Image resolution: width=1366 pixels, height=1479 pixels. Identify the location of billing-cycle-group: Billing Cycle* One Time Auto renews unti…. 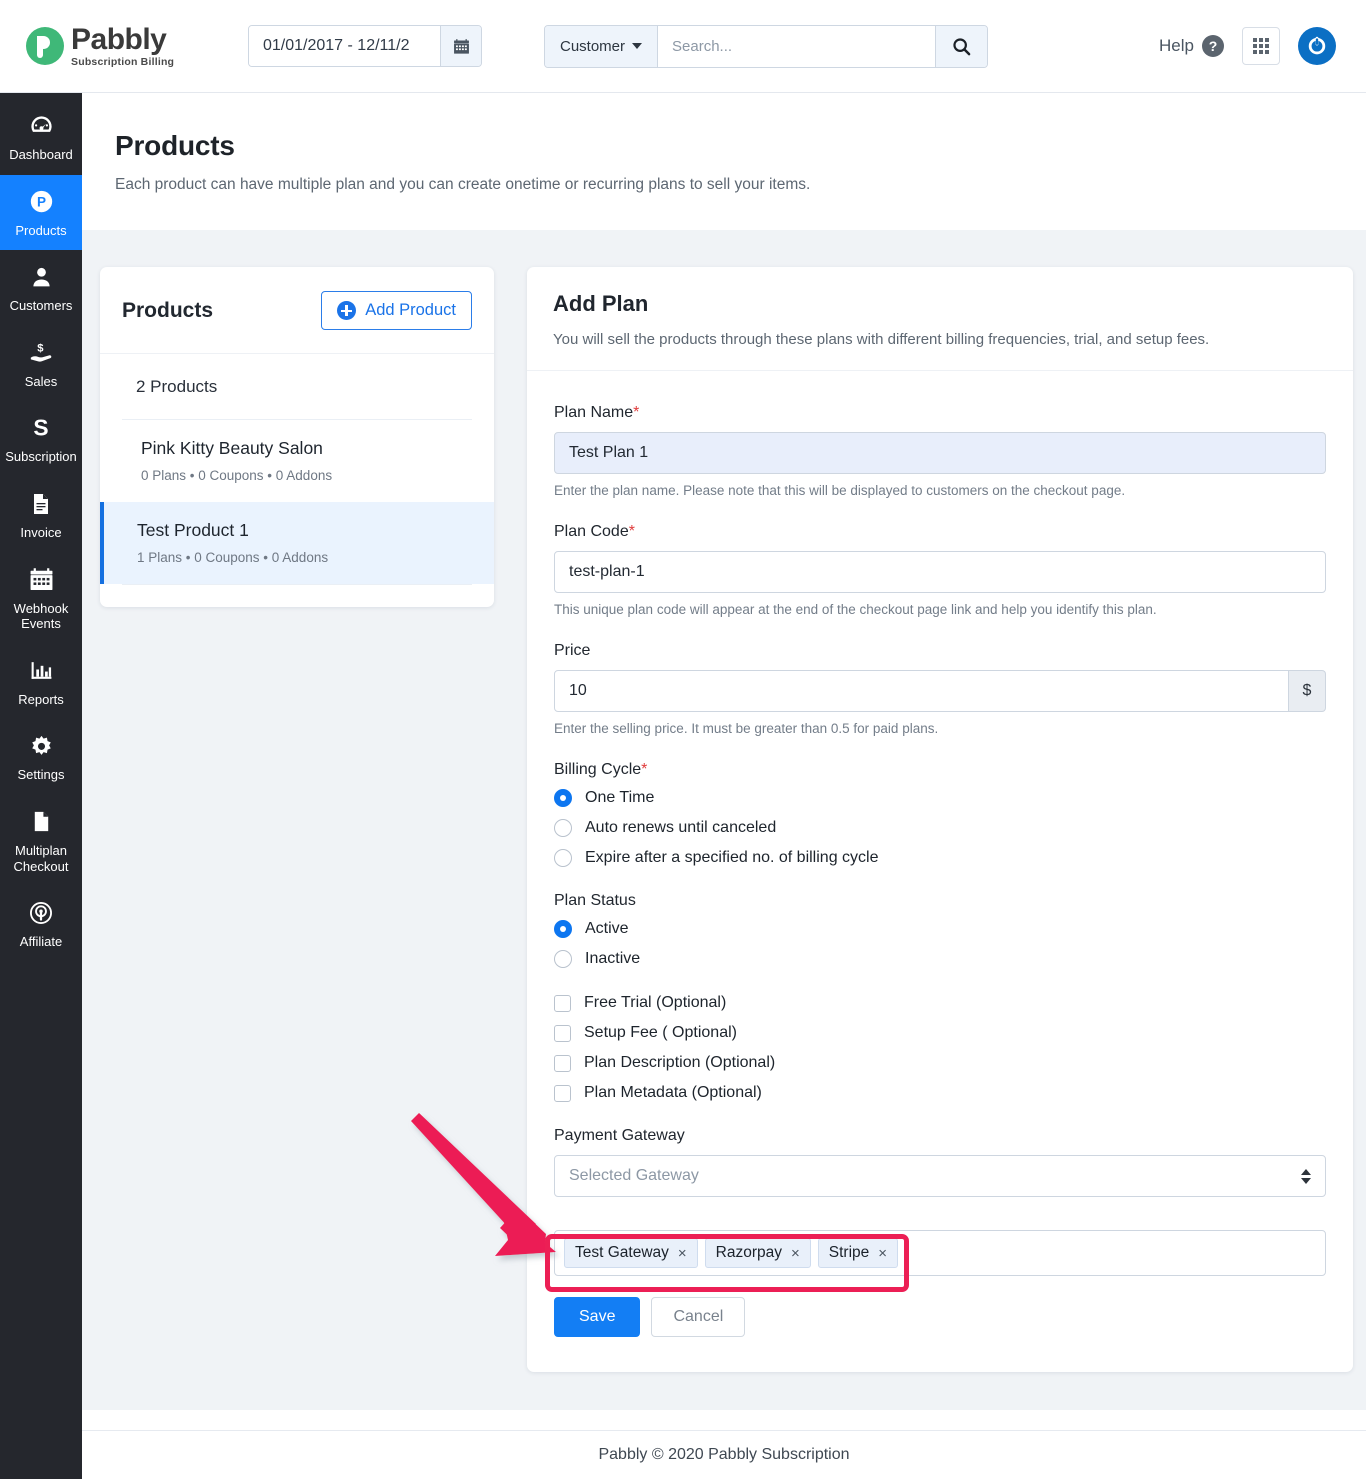
(940, 814).